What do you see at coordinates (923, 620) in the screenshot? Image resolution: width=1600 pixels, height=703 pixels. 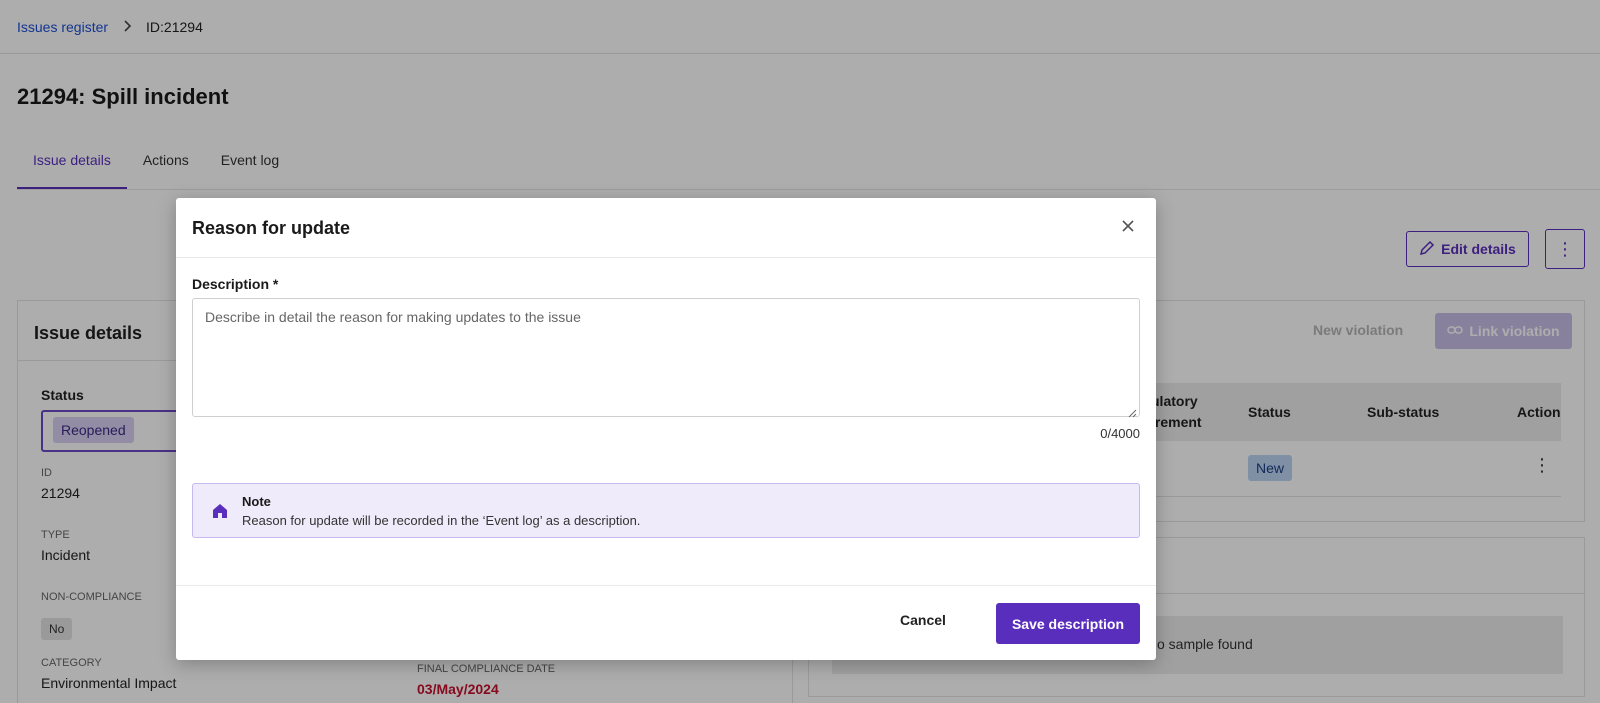 I see `cancel-button: Cancel` at bounding box center [923, 620].